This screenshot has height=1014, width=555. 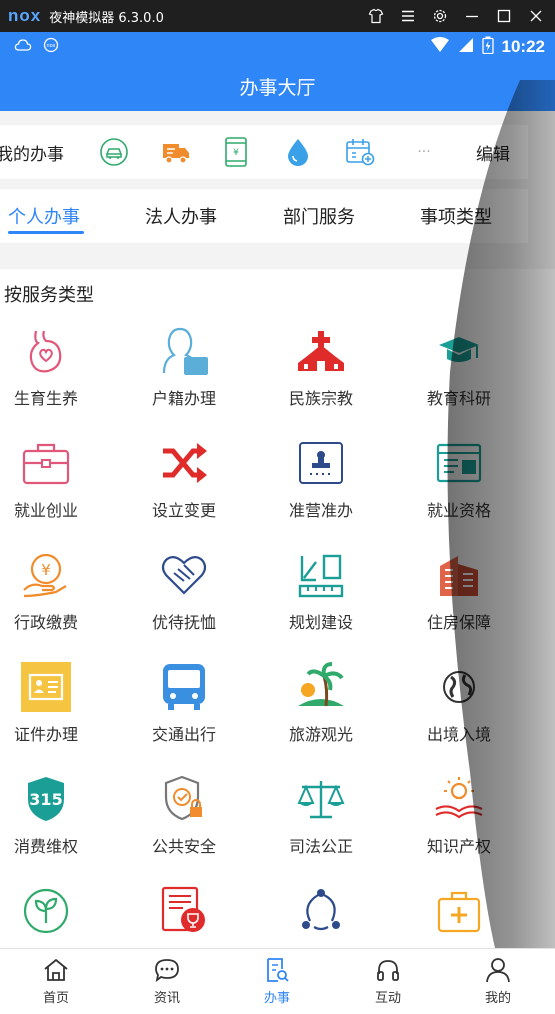 I want to click on shuffle-icon, so click(x=184, y=463).